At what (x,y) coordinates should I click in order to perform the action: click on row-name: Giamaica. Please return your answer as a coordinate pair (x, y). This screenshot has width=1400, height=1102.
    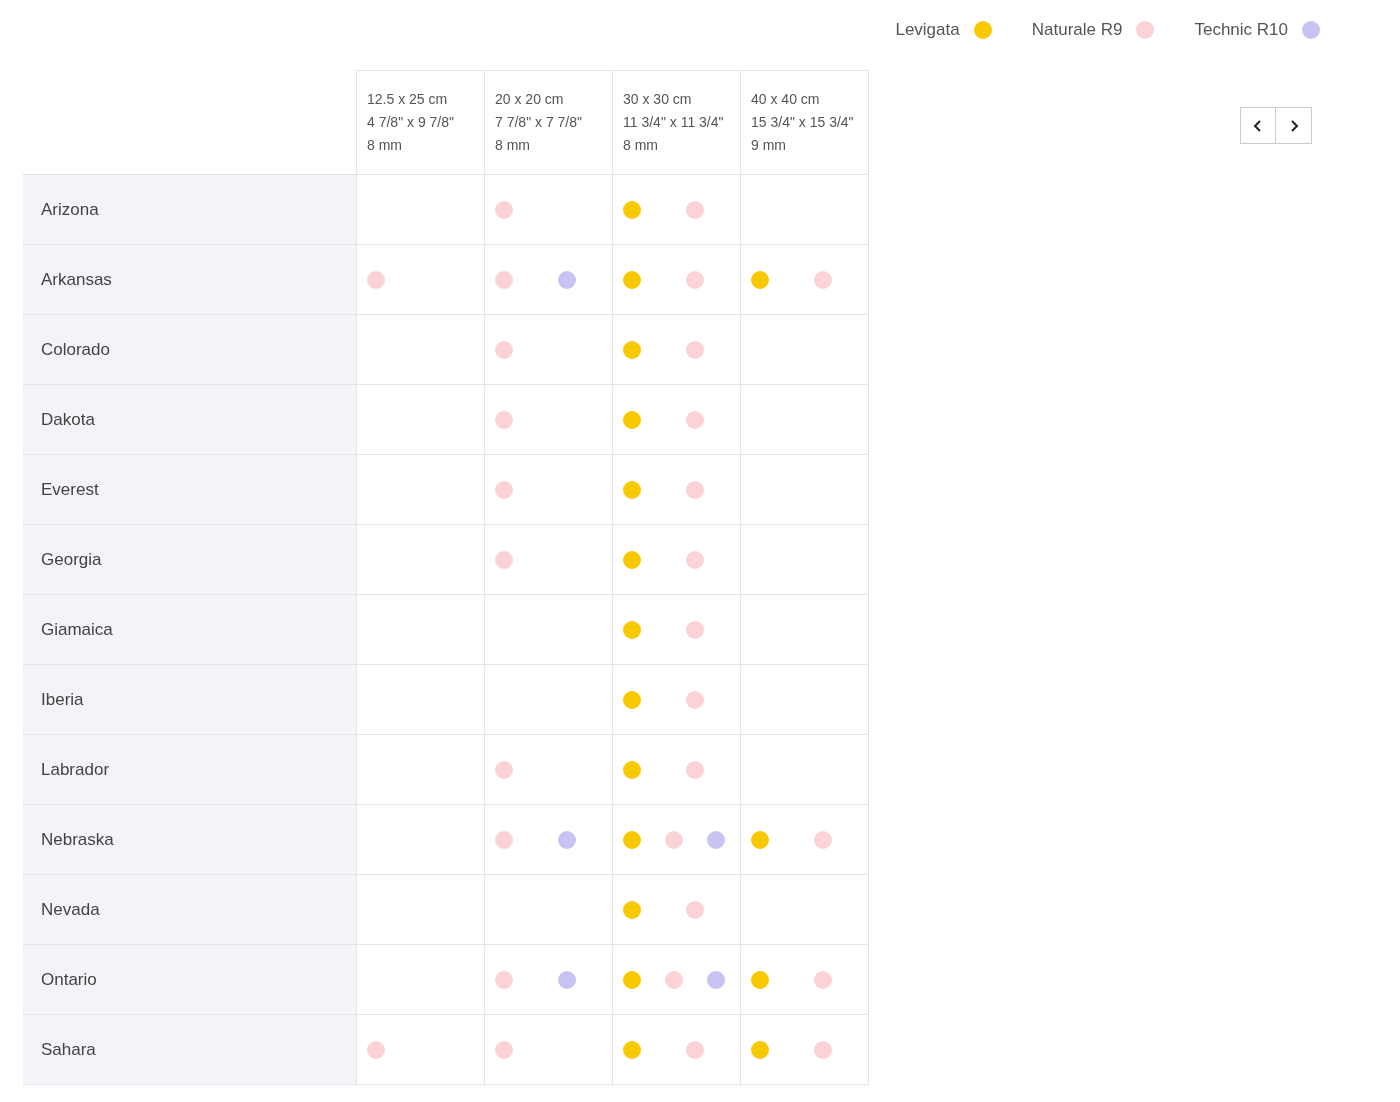
    Looking at the image, I should click on (190, 629).